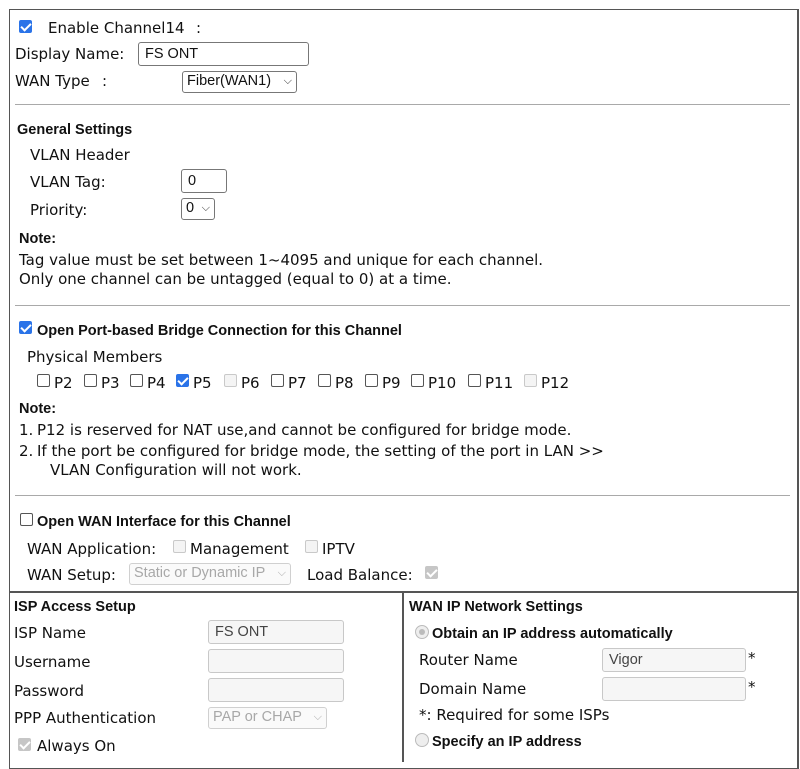  I want to click on username-input, so click(276, 661).